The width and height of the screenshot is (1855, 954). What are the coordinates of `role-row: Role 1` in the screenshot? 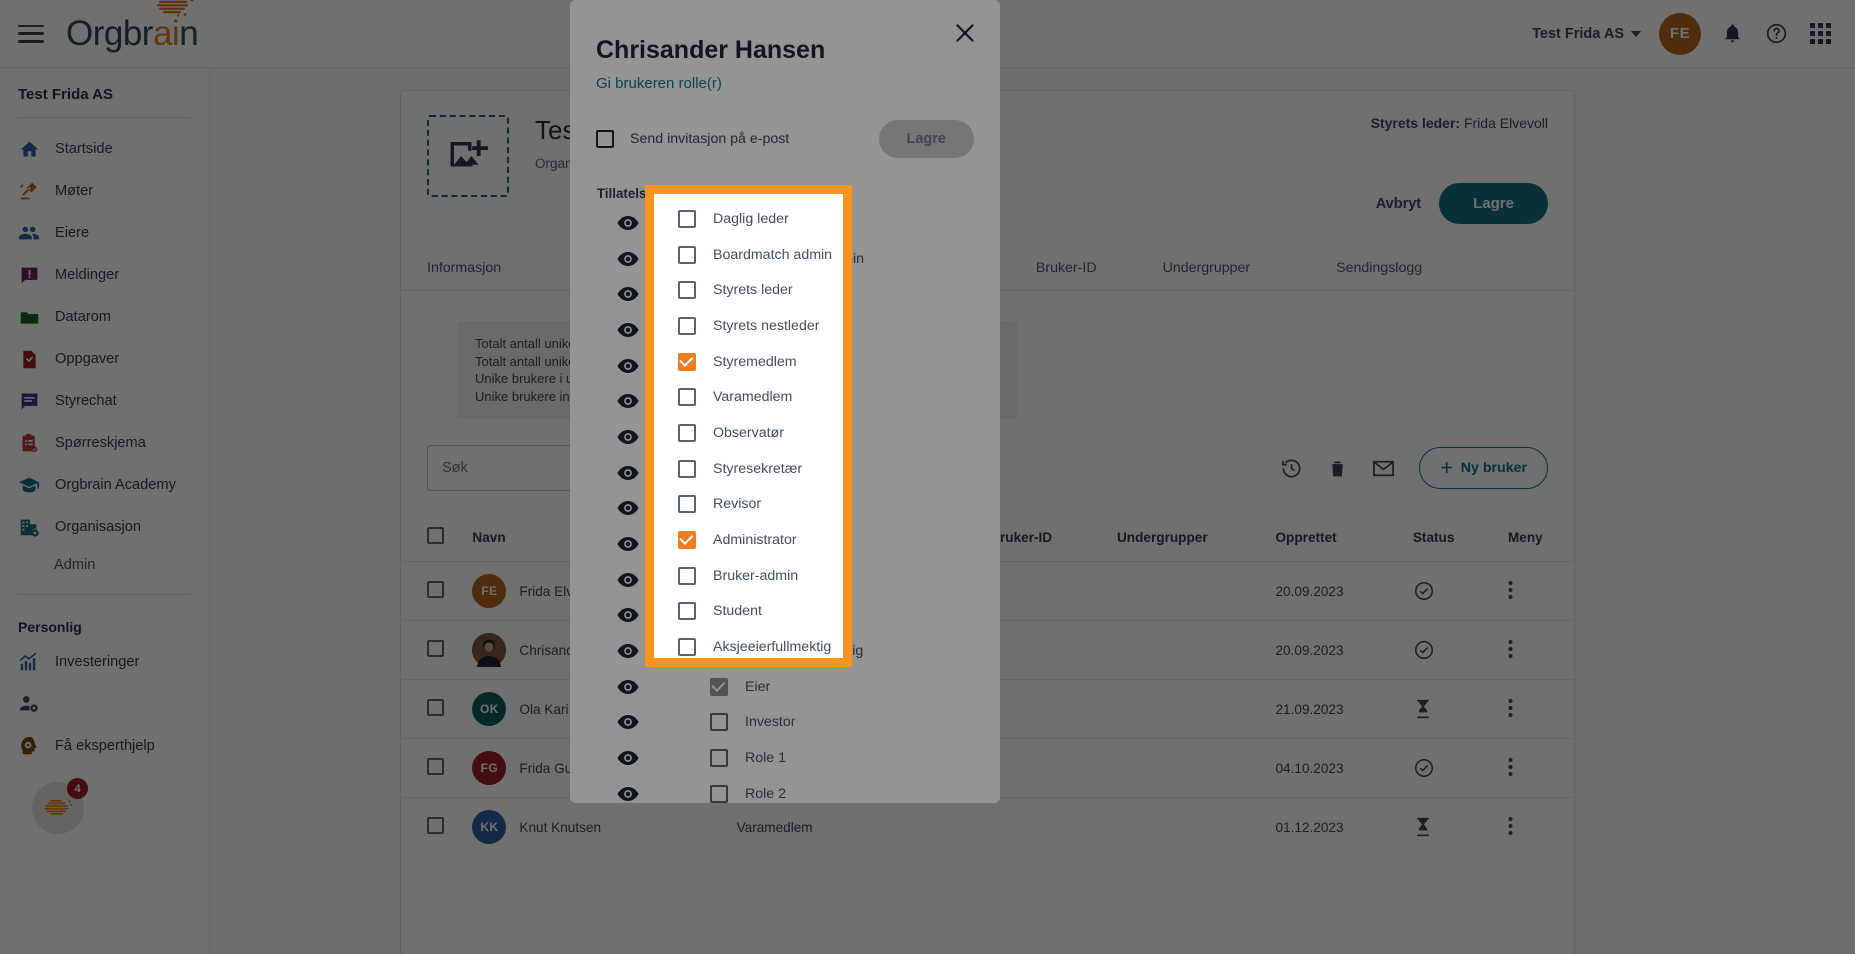 It's located at (785, 758).